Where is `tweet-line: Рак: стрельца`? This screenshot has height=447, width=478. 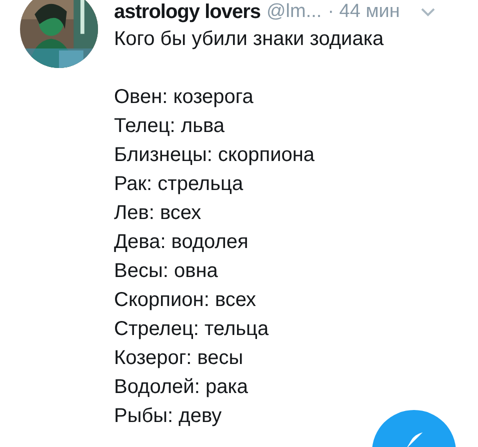 tweet-line: Рак: стрельца is located at coordinates (179, 184).